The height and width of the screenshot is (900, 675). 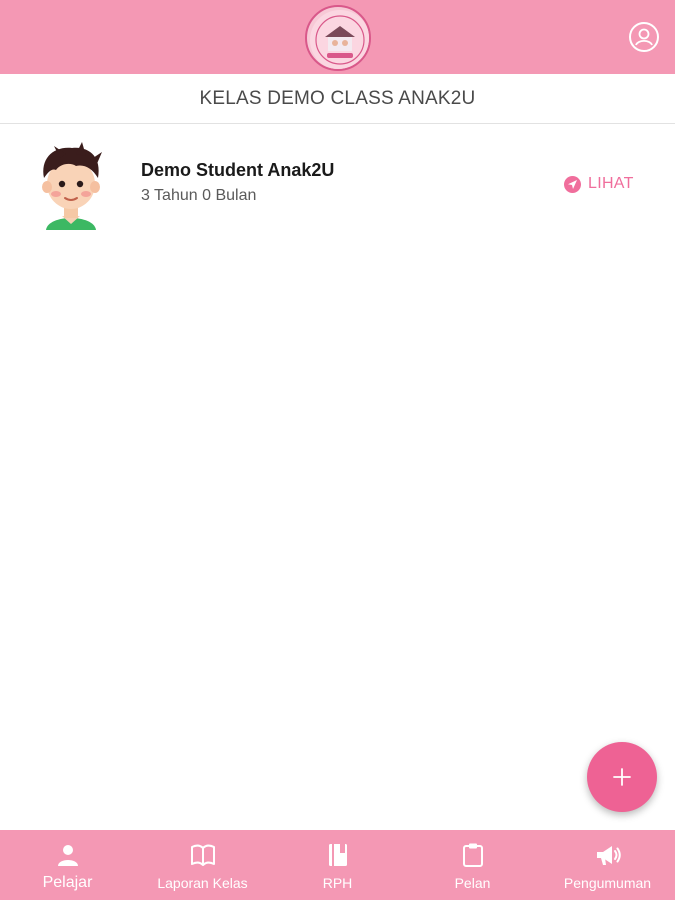 What do you see at coordinates (238, 170) in the screenshot?
I see `student-name: Demo Student Anak2U` at bounding box center [238, 170].